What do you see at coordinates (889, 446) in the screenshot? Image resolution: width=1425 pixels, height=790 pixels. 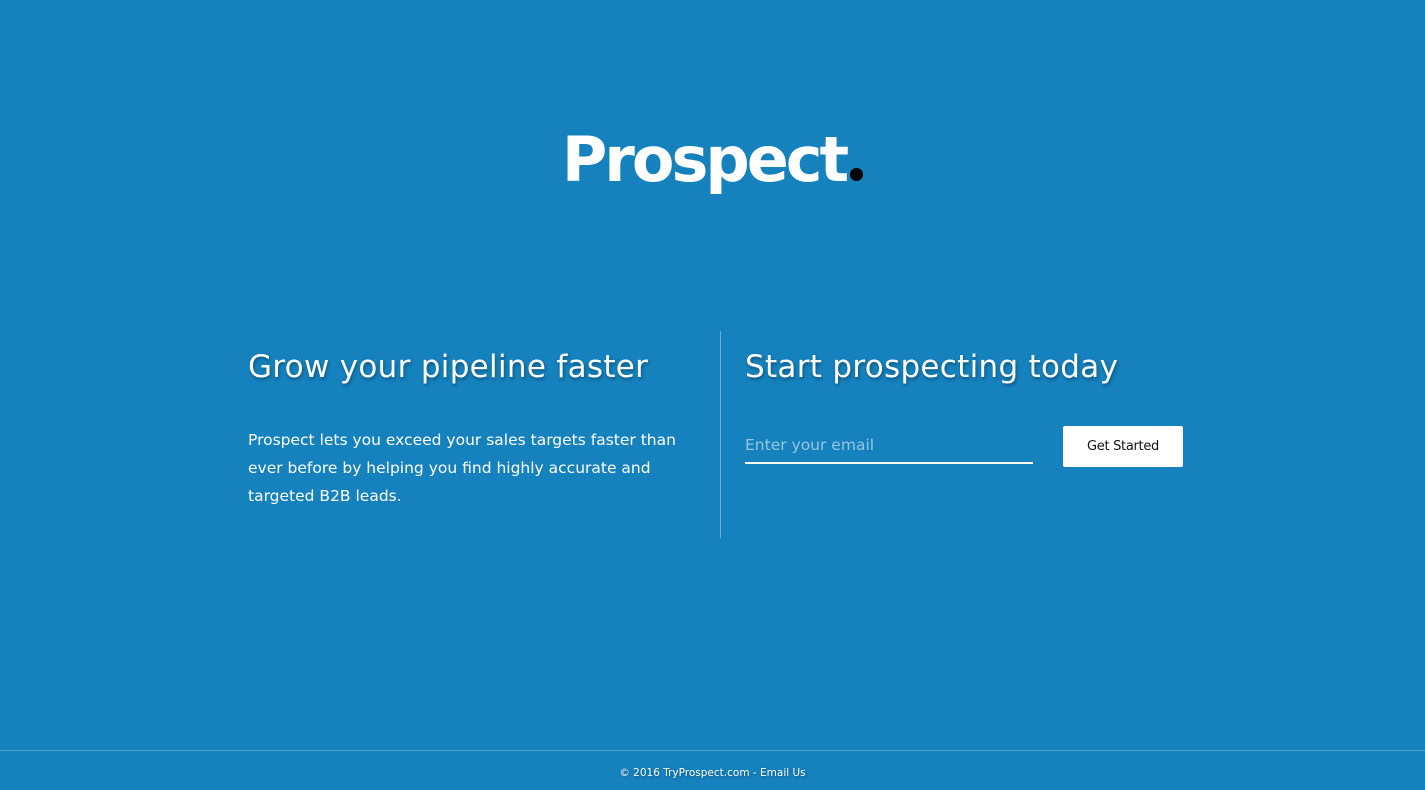 I see `email-input` at bounding box center [889, 446].